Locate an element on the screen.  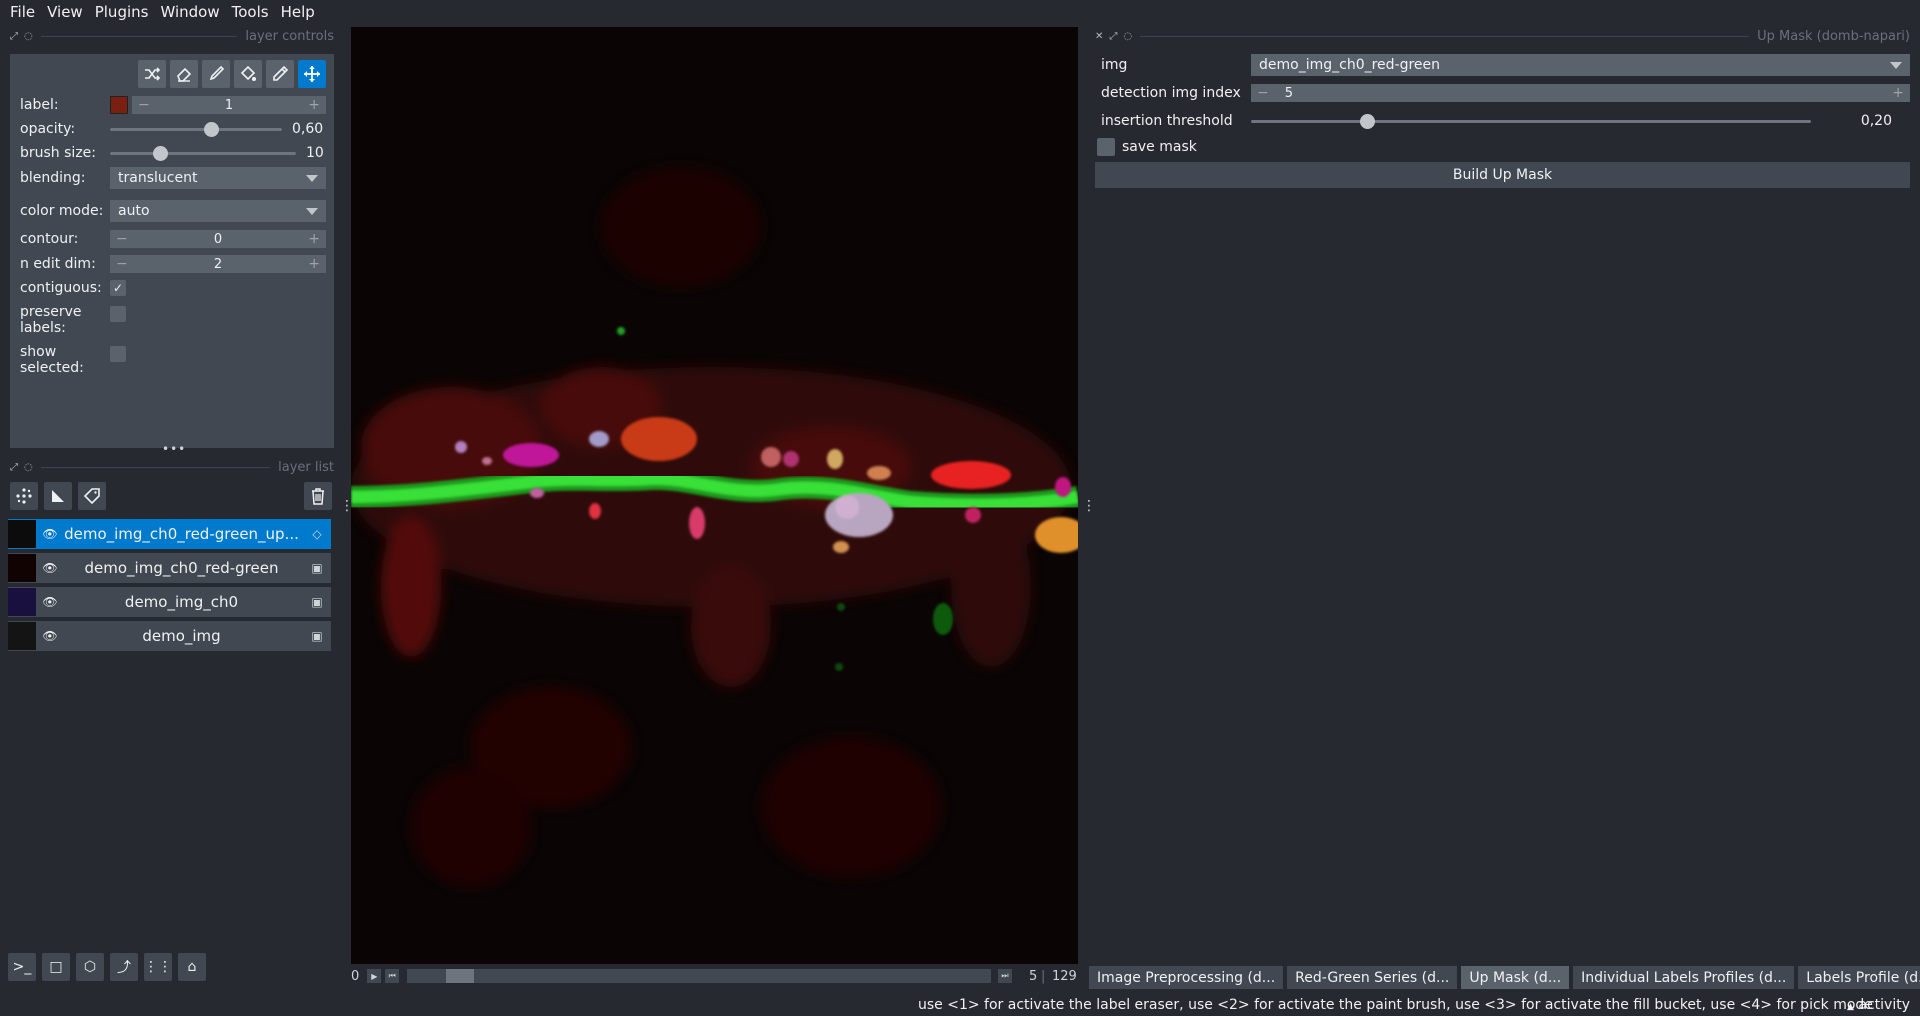
shuffle-colors-button is located at coordinates (152, 74).